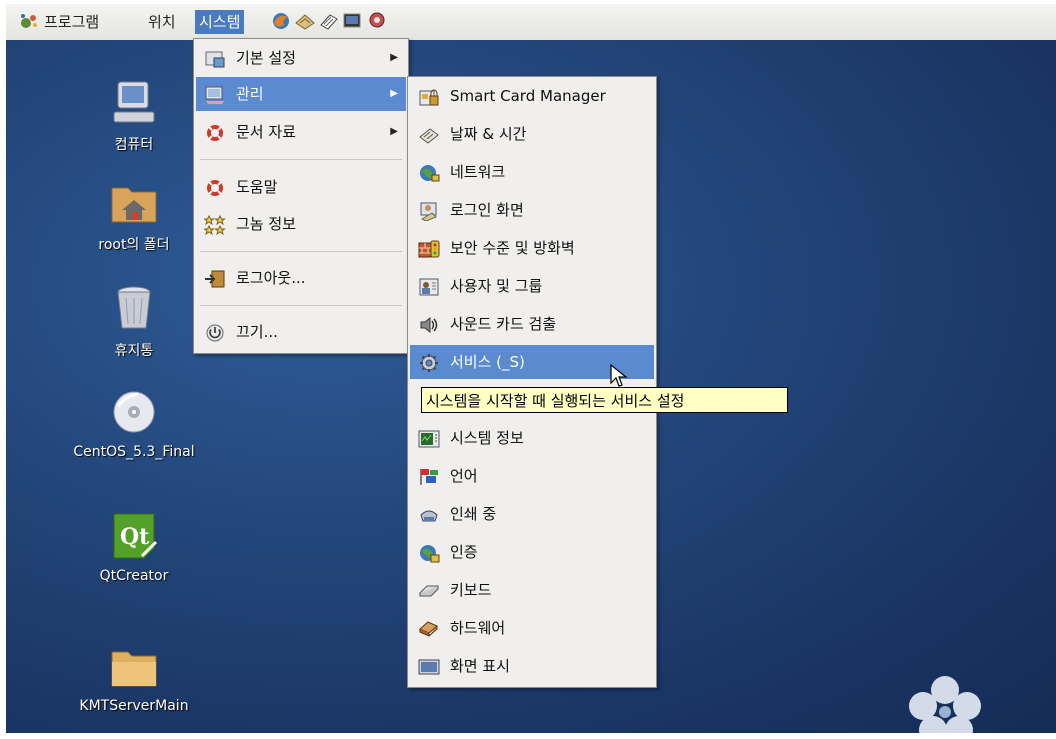 The width and height of the screenshot is (1056, 739). What do you see at coordinates (266, 132) in the screenshot?
I see `menu-item-label: 문서 자료` at bounding box center [266, 132].